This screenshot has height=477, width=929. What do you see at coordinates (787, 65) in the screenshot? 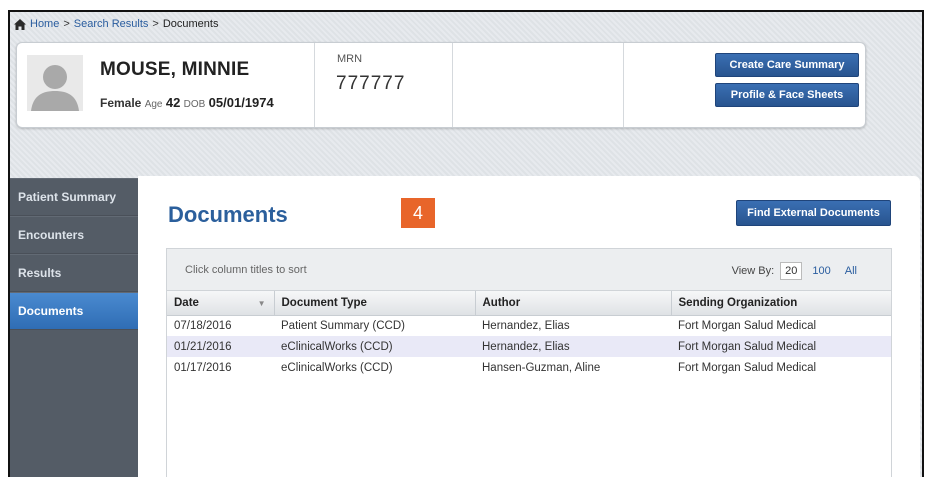
I see `create-care-summary-button: Create Care Summary` at bounding box center [787, 65].